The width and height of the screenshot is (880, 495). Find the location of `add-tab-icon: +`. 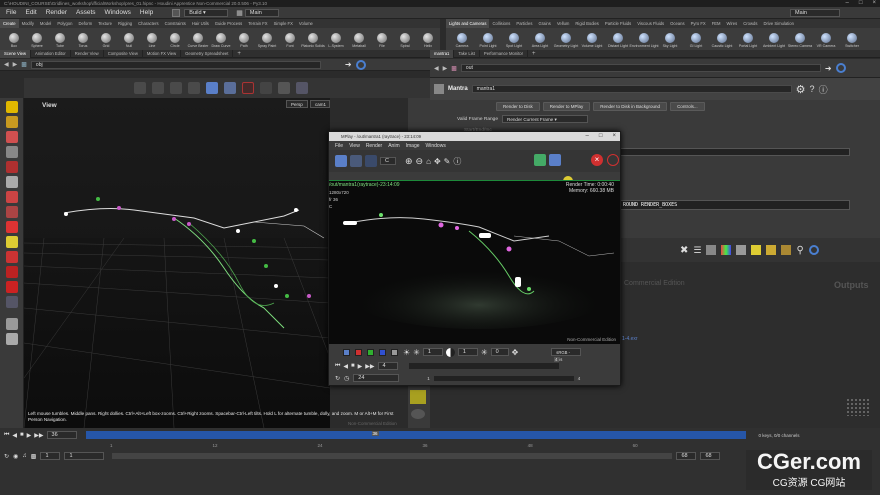

add-tab-icon: + is located at coordinates (239, 54).